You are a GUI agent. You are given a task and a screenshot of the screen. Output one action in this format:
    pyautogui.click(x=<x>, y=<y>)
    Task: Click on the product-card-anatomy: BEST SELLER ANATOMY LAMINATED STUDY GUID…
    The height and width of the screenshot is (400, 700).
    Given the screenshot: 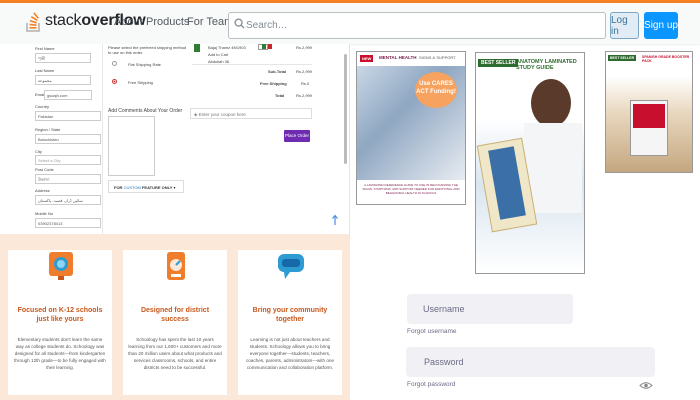 What is the action you would take?
    pyautogui.click(x=530, y=163)
    